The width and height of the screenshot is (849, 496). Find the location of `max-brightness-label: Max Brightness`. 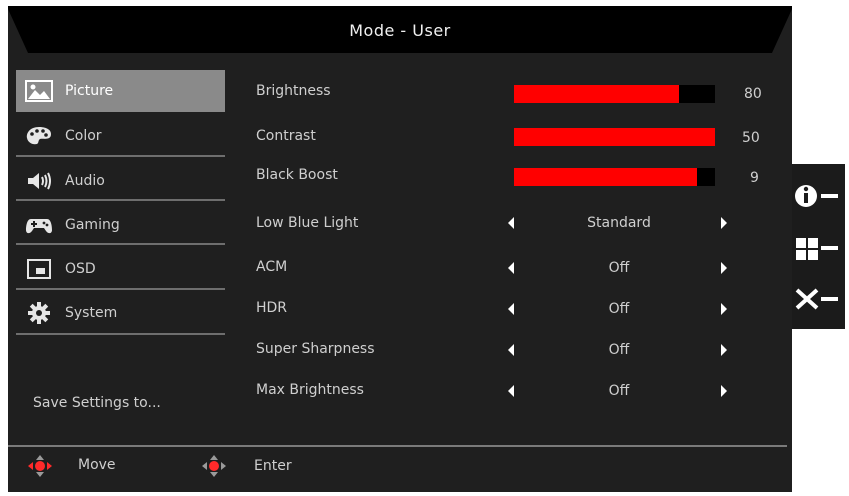

max-brightness-label: Max Brightness is located at coordinates (310, 390).